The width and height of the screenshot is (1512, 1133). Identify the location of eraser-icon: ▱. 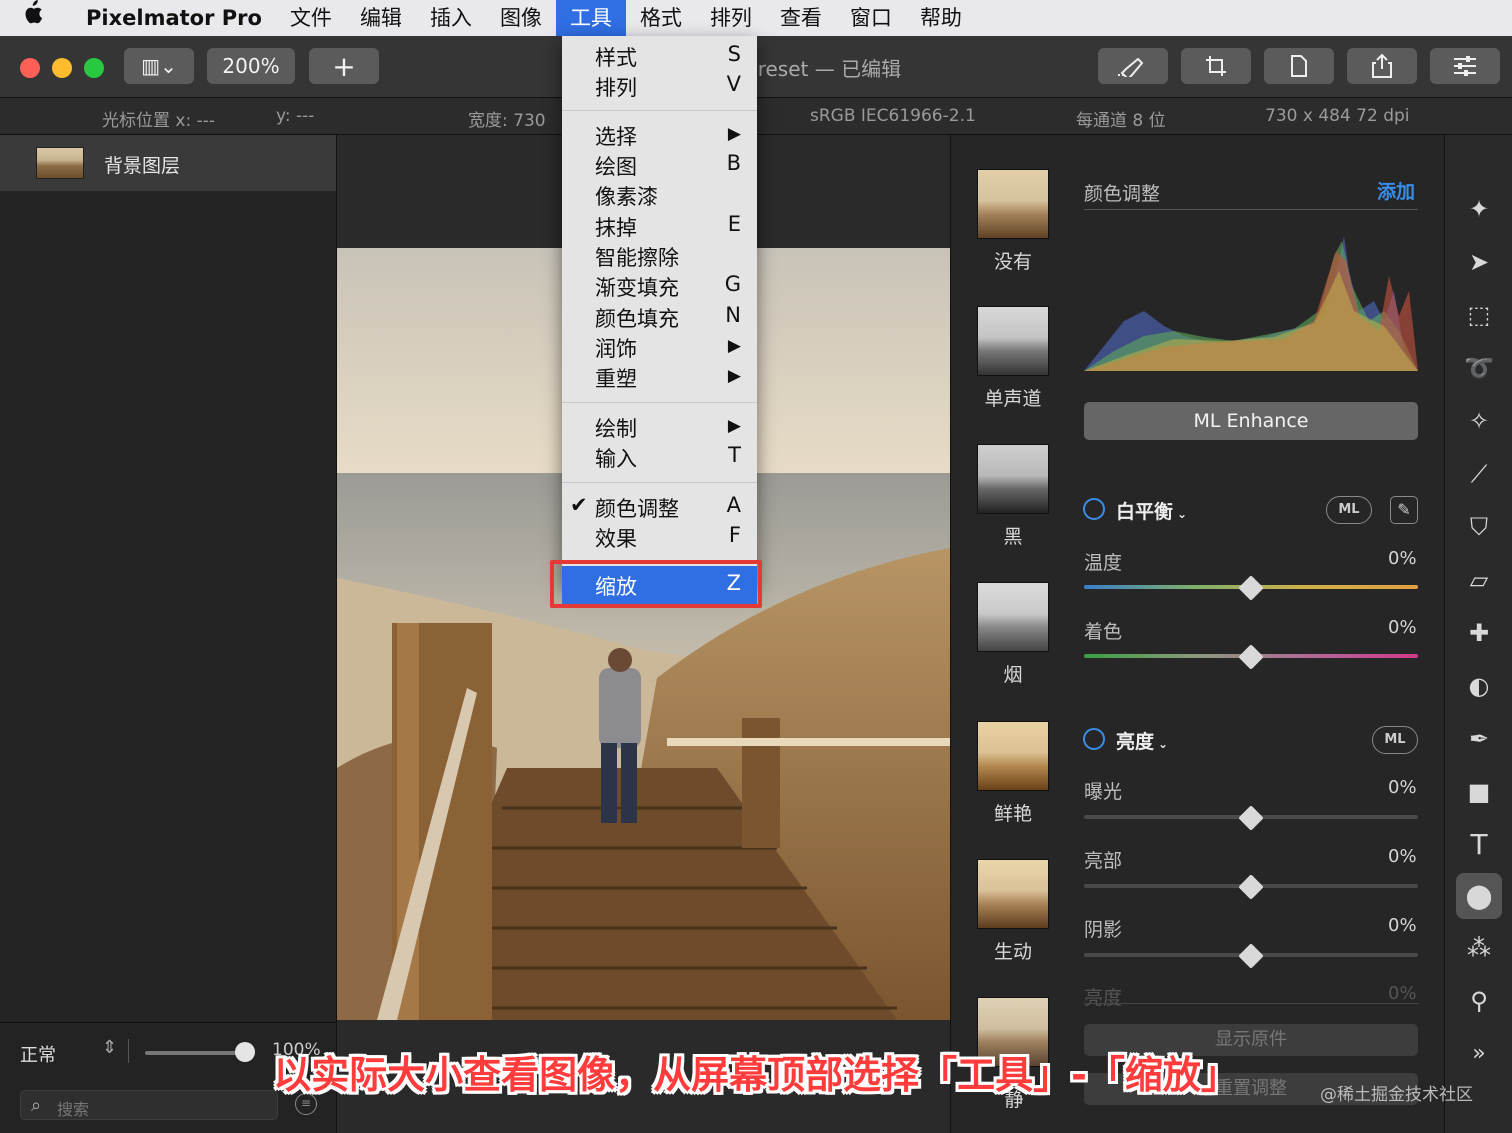
(1479, 580).